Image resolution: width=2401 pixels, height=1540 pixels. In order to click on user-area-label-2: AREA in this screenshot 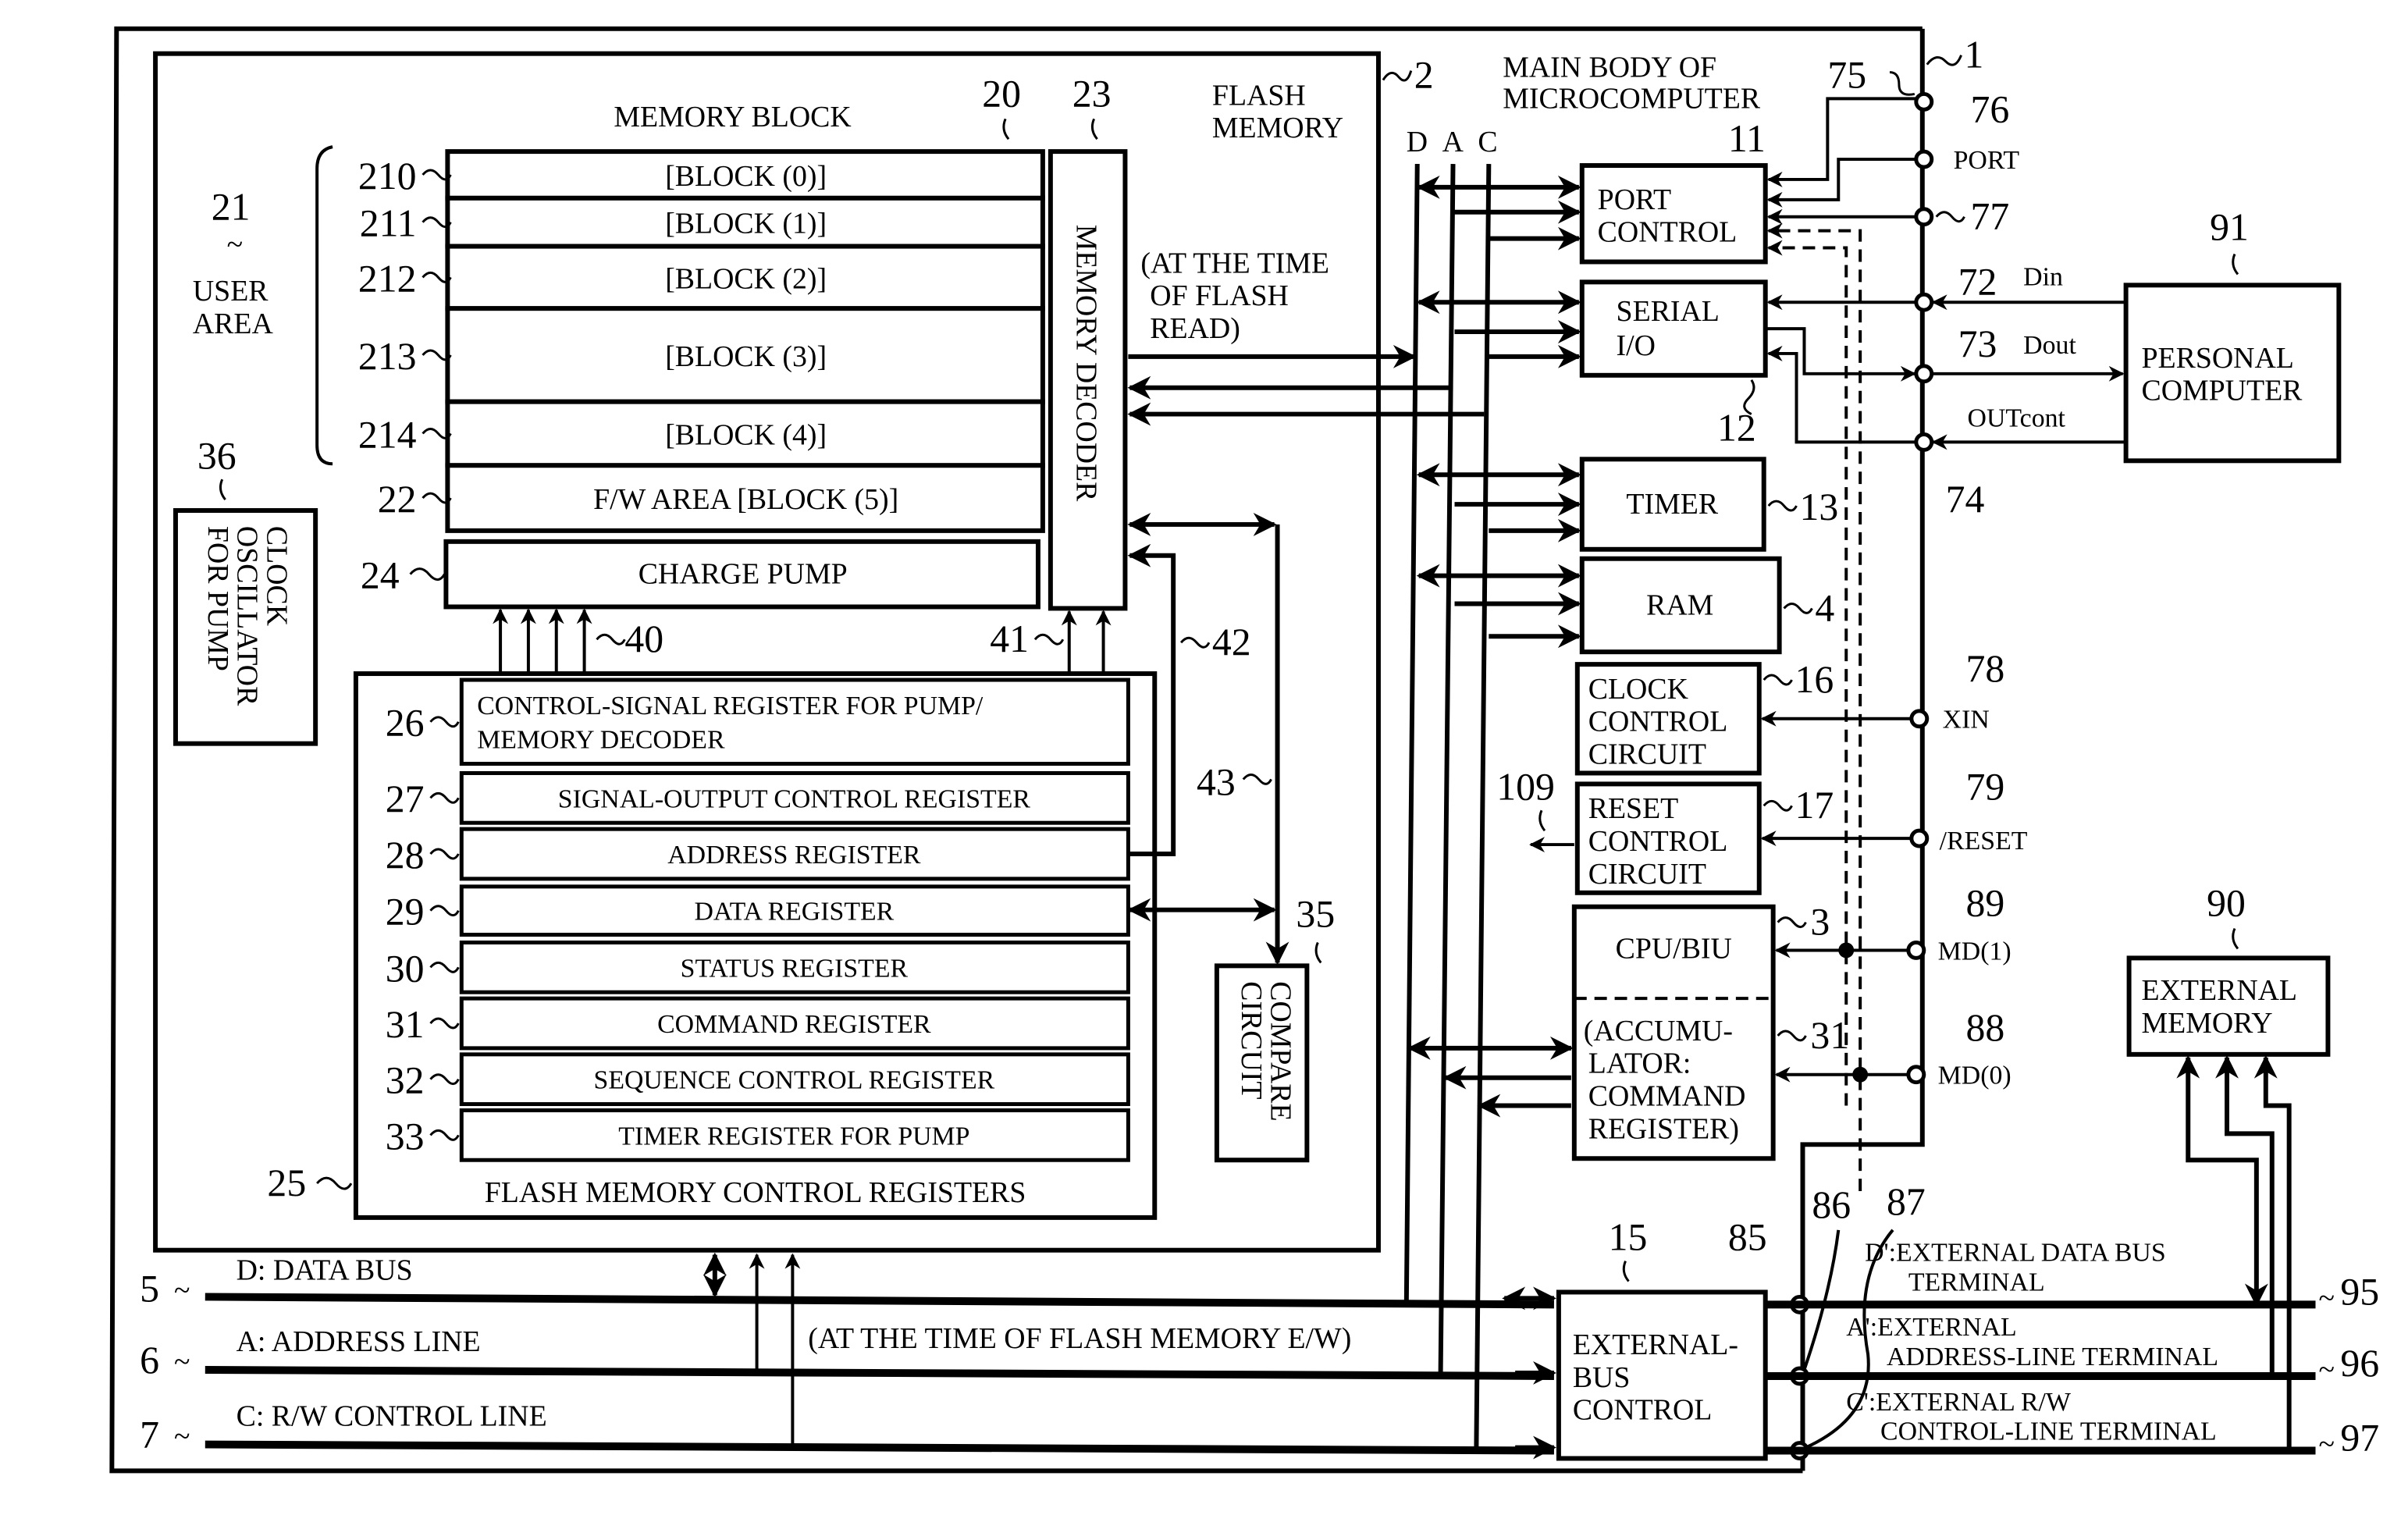, I will do `click(233, 324)`.